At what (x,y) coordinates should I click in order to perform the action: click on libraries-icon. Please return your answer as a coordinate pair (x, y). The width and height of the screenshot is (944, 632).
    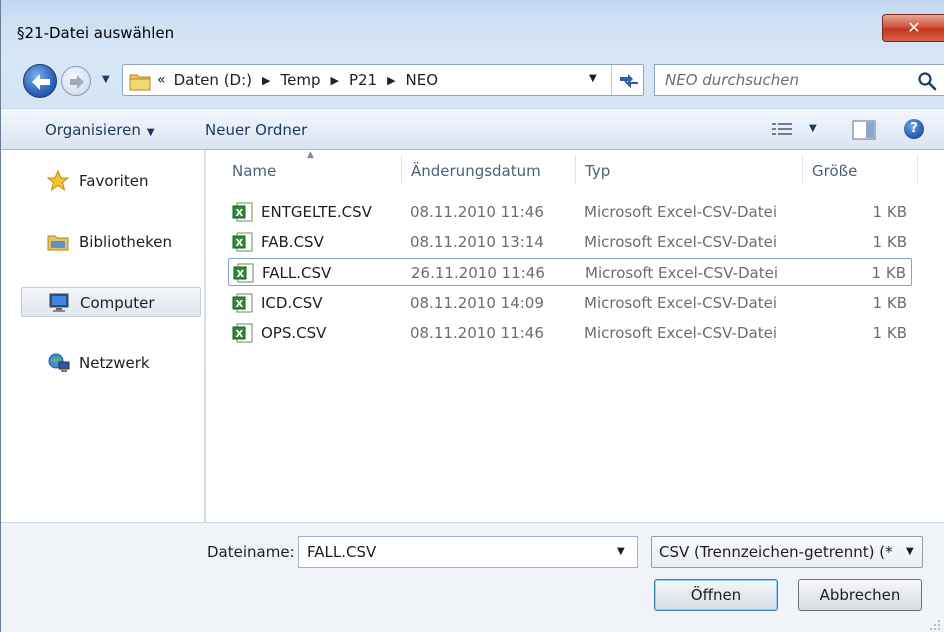
    Looking at the image, I should click on (58, 243).